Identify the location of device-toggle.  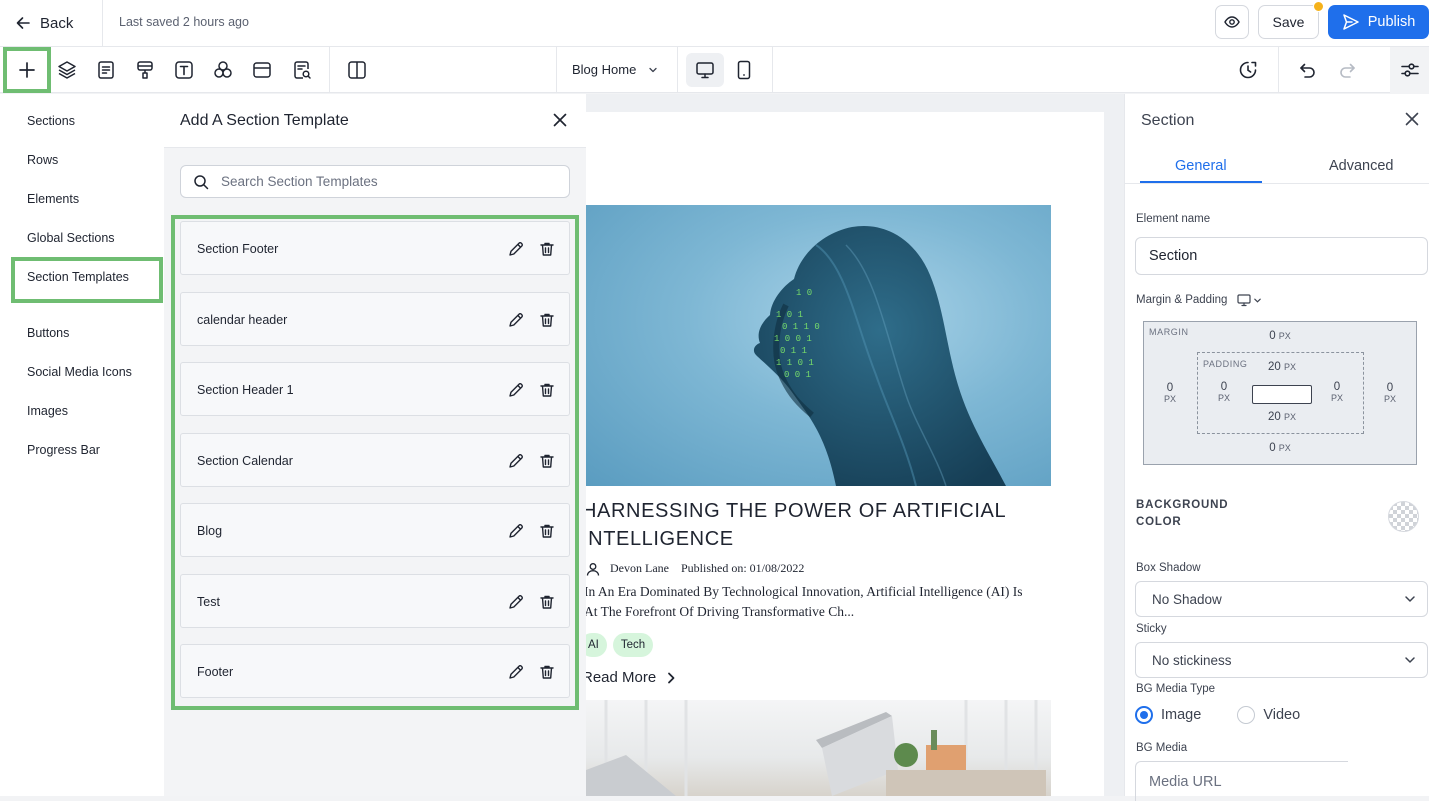
(1249, 300).